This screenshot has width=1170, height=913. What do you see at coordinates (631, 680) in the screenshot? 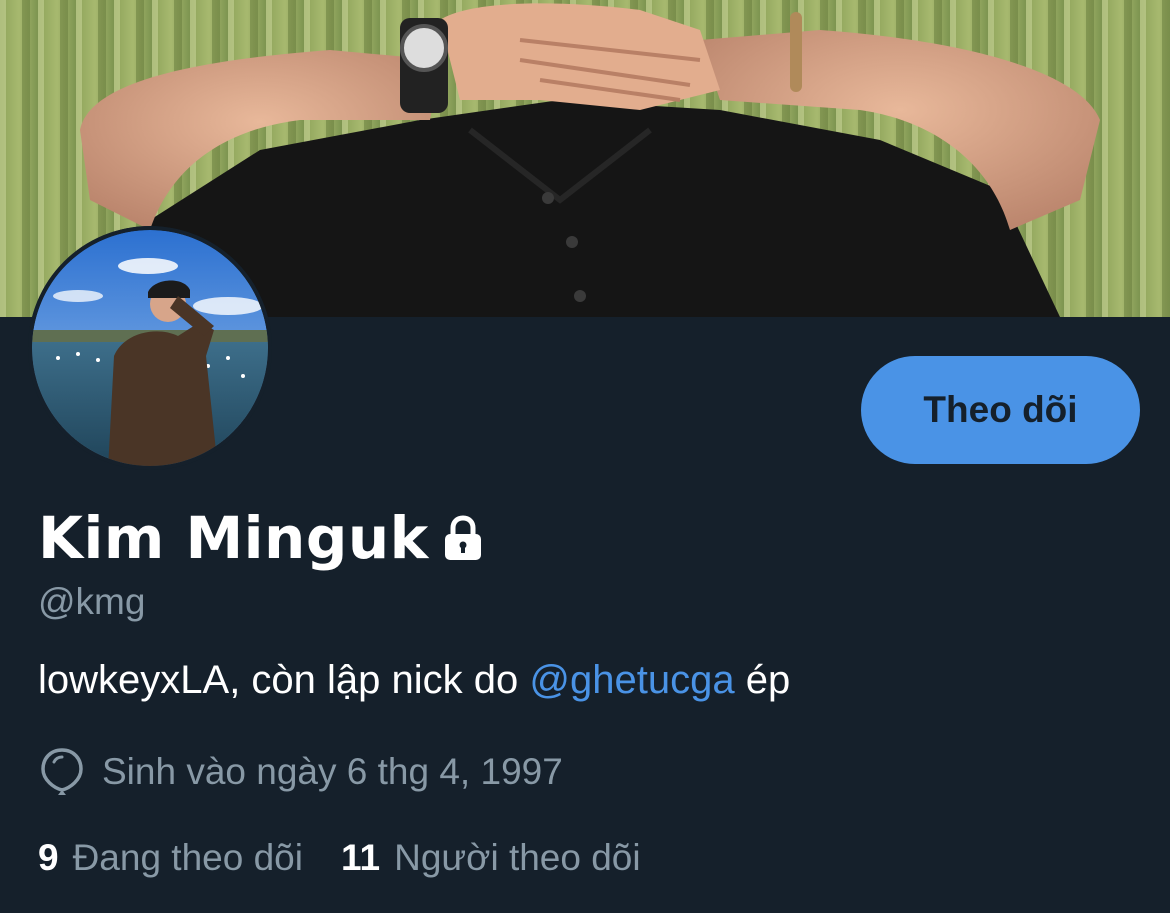
I see `bio-mention-link: @ghetucga` at bounding box center [631, 680].